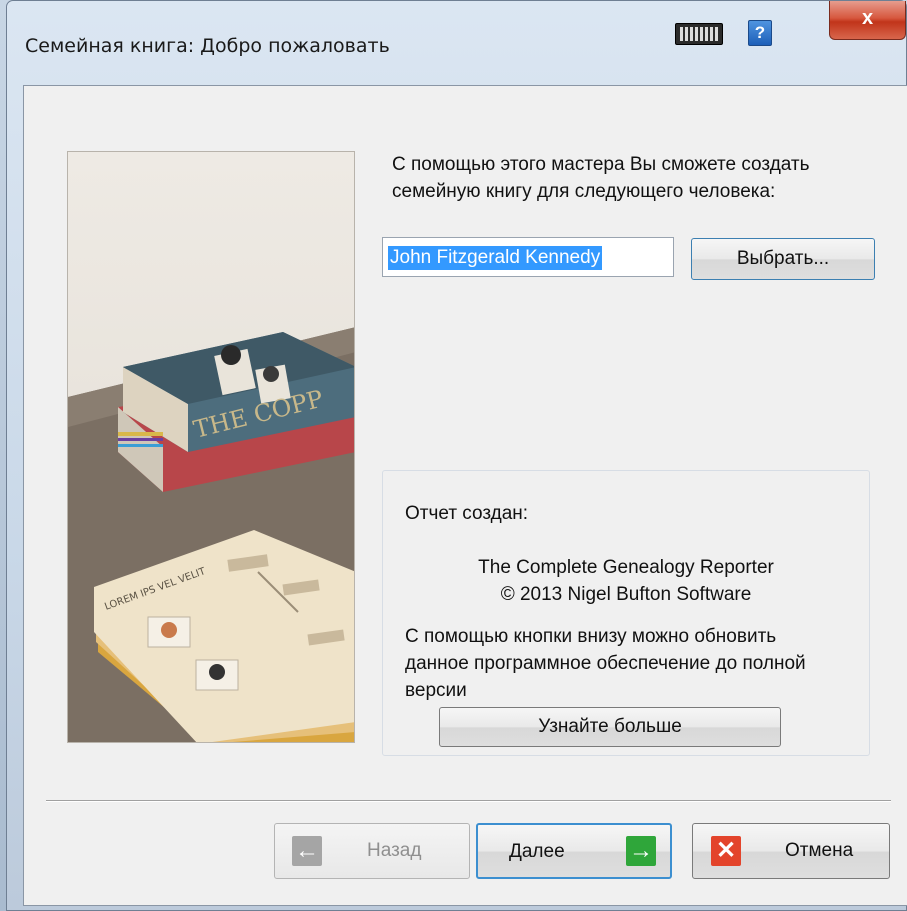 The width and height of the screenshot is (907, 911). Describe the element at coordinates (574, 851) in the screenshot. I see `next-button: Далее →` at that location.